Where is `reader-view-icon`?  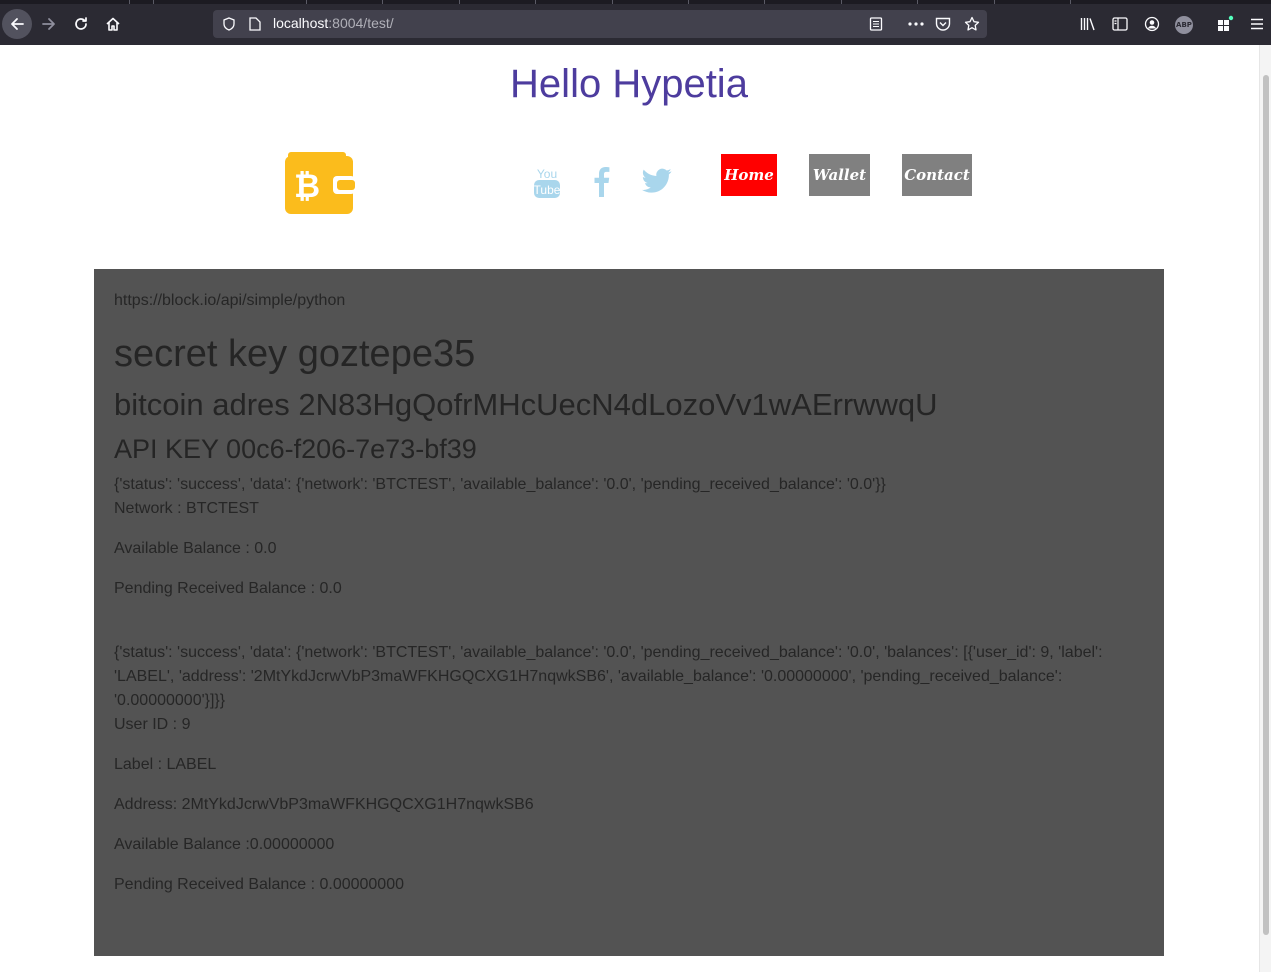 reader-view-icon is located at coordinates (876, 24).